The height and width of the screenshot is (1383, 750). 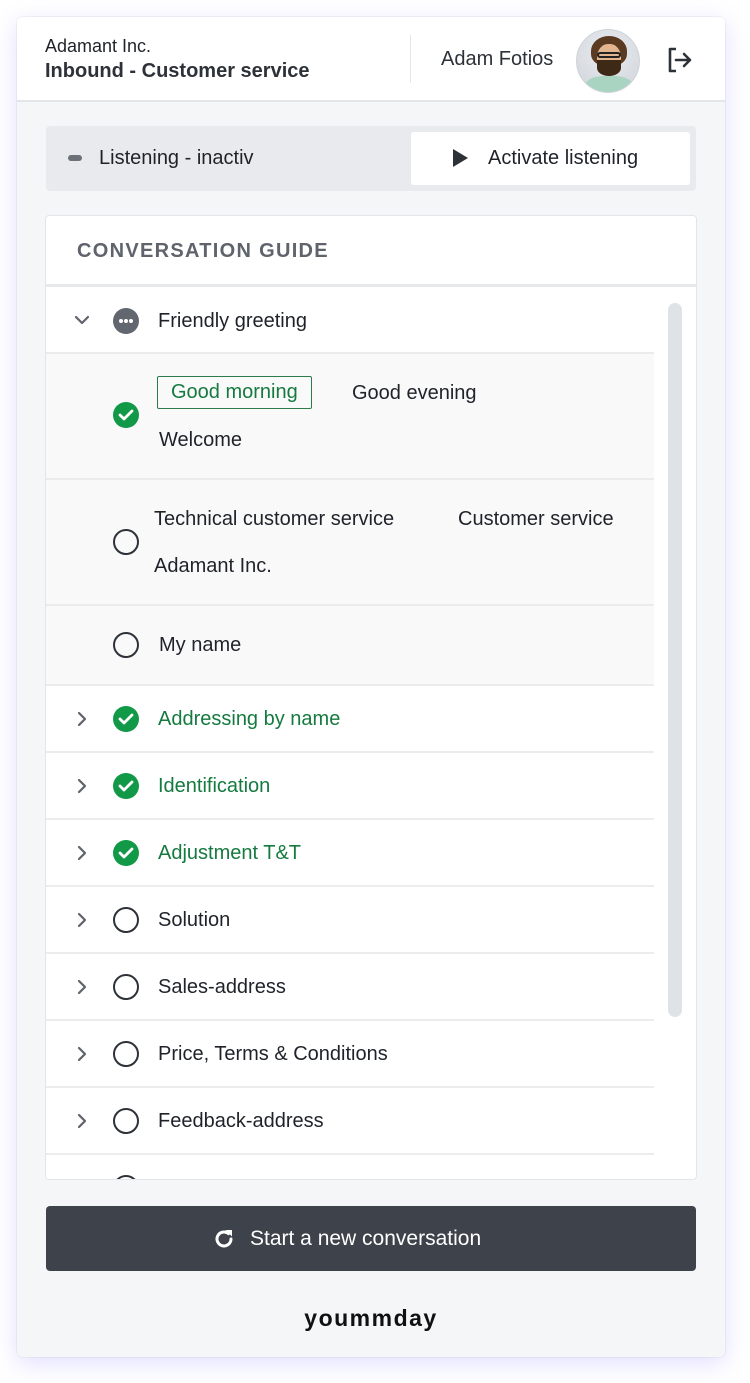 What do you see at coordinates (234, 392) in the screenshot?
I see `option-chip: Good morning` at bounding box center [234, 392].